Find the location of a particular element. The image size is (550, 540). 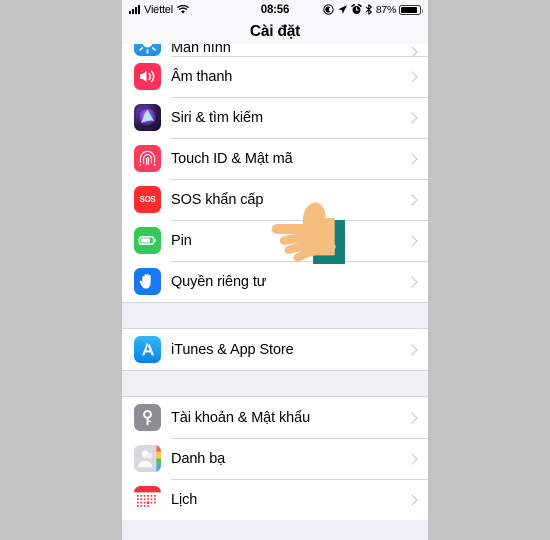

battery-percent-label: 87% is located at coordinates (385, 9).